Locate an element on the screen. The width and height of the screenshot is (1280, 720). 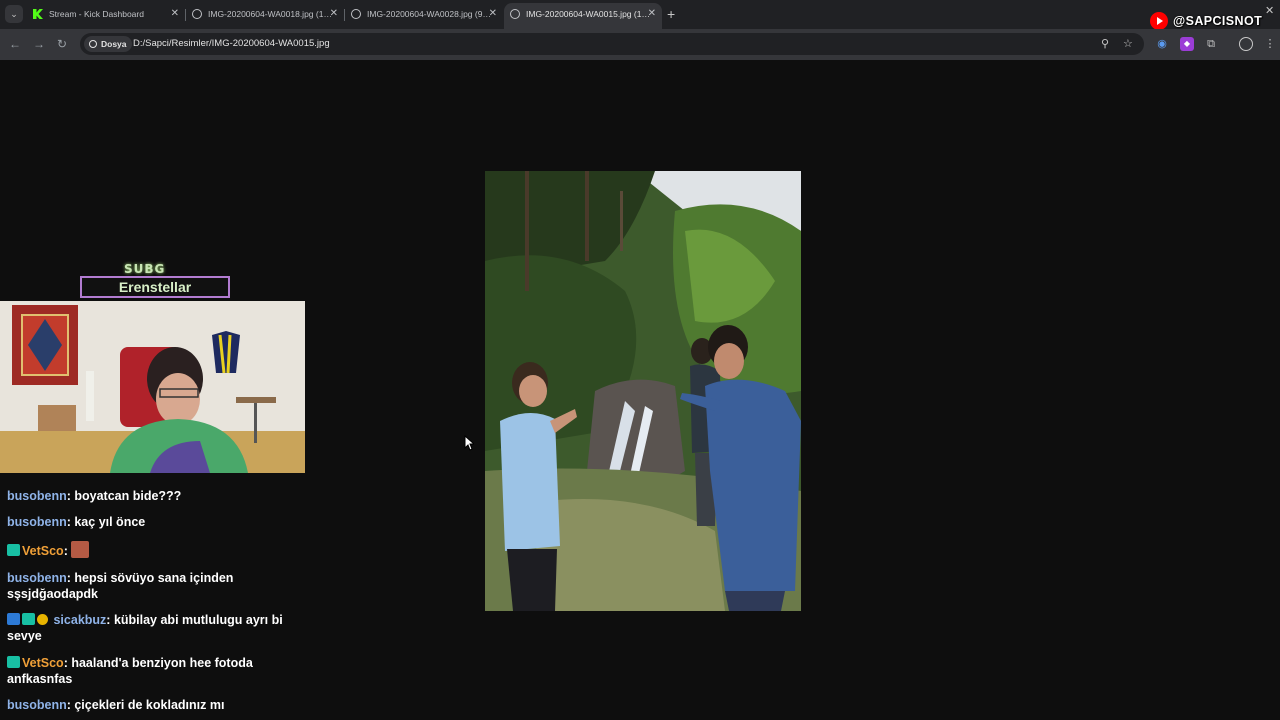
chat-message: busobenn: boyatcan bide??? is located at coordinates (94, 496).